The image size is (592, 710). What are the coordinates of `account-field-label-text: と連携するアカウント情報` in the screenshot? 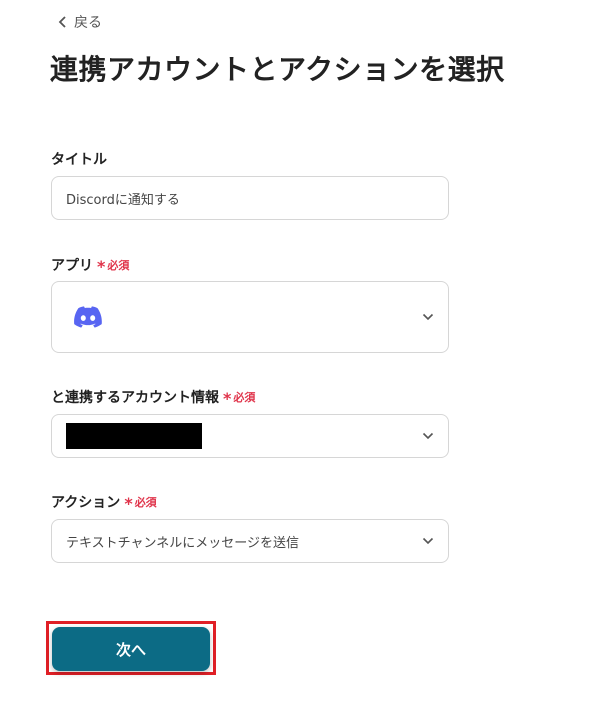 It's located at (135, 398).